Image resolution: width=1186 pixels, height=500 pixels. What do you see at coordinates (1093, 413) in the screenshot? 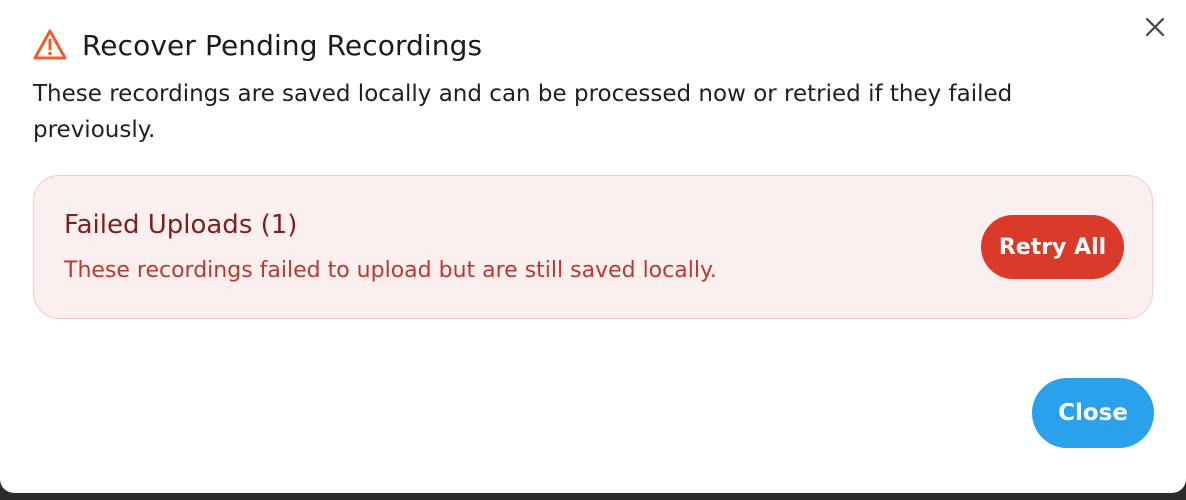
I see `close-button: Close` at bounding box center [1093, 413].